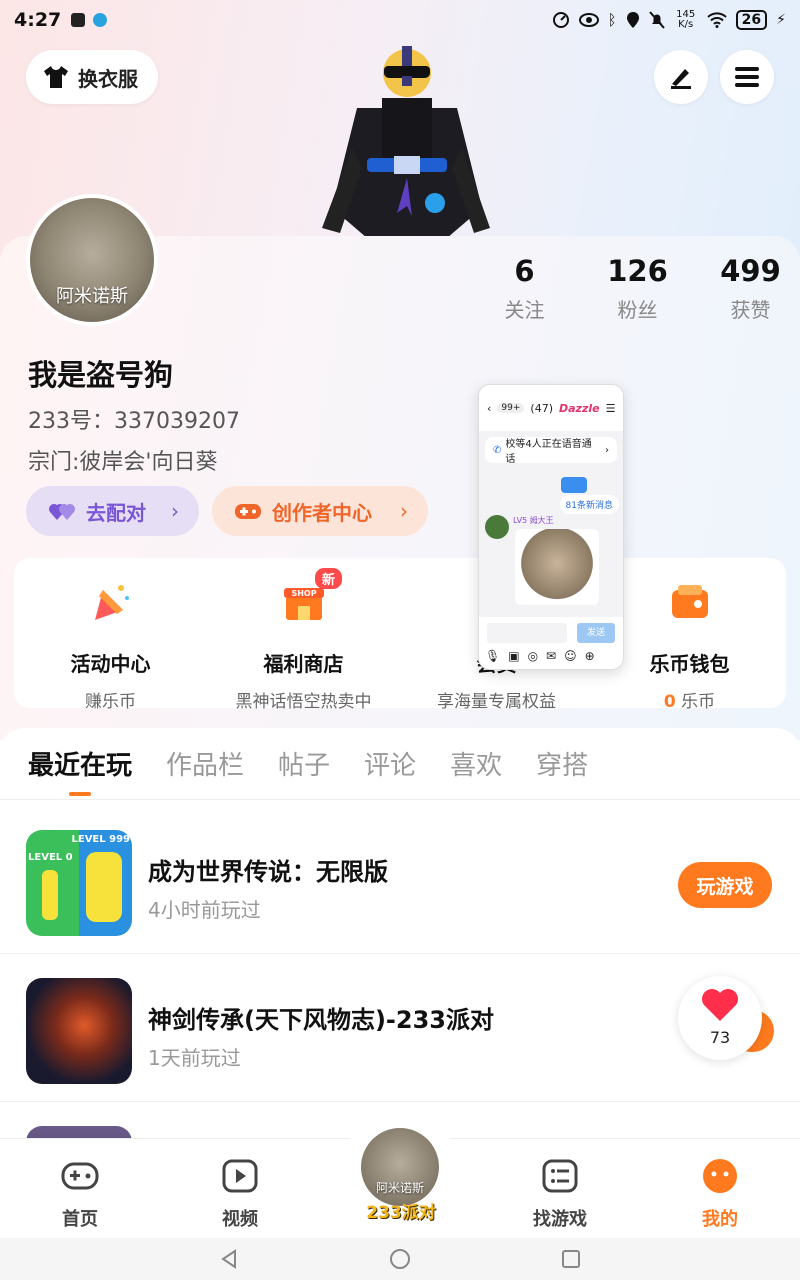  Describe the element at coordinates (560, 1176) in the screenshot. I see `game-list-icon` at that location.